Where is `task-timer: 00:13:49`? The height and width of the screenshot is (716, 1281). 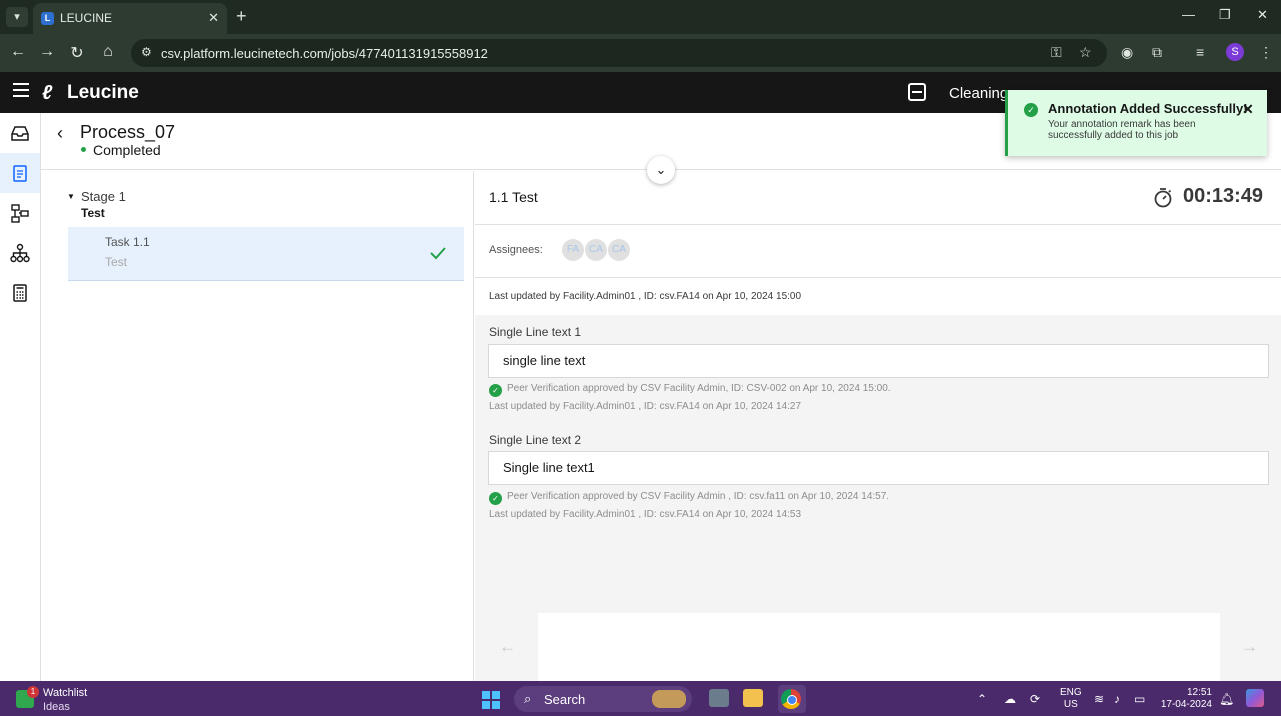
task-timer: 00:13:49 is located at coordinates (1223, 196).